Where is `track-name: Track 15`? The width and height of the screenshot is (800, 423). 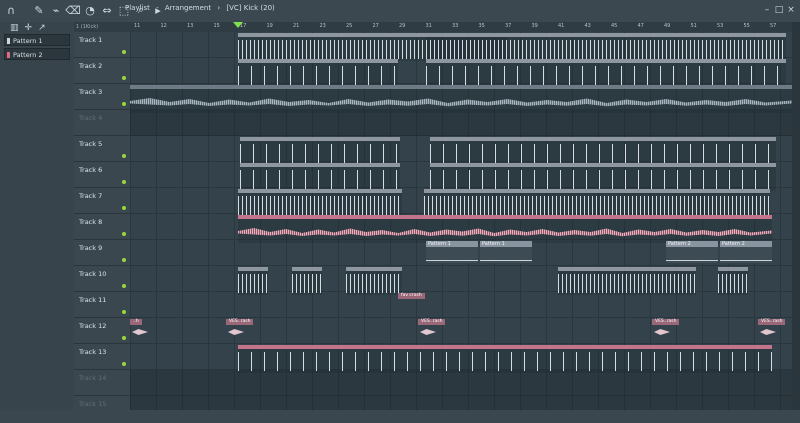
track-name: Track 15 is located at coordinates (93, 404).